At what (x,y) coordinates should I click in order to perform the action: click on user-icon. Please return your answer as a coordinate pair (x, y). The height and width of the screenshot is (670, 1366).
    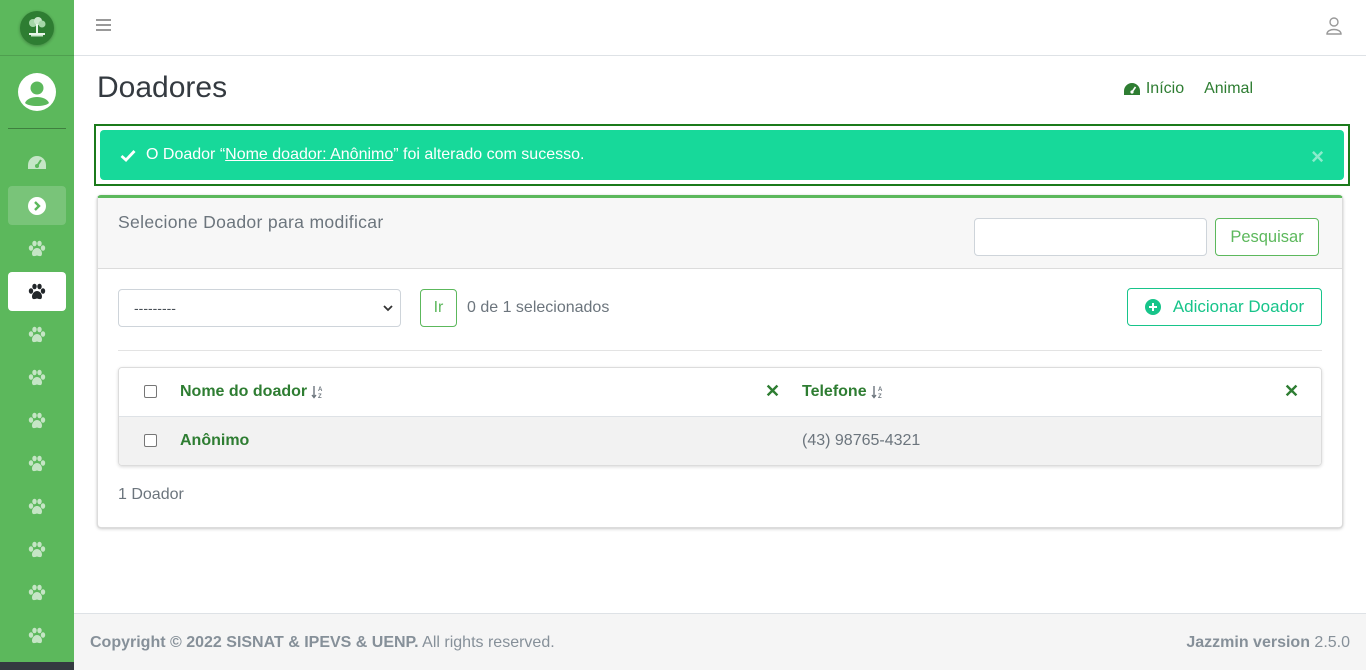
    Looking at the image, I should click on (1334, 26).